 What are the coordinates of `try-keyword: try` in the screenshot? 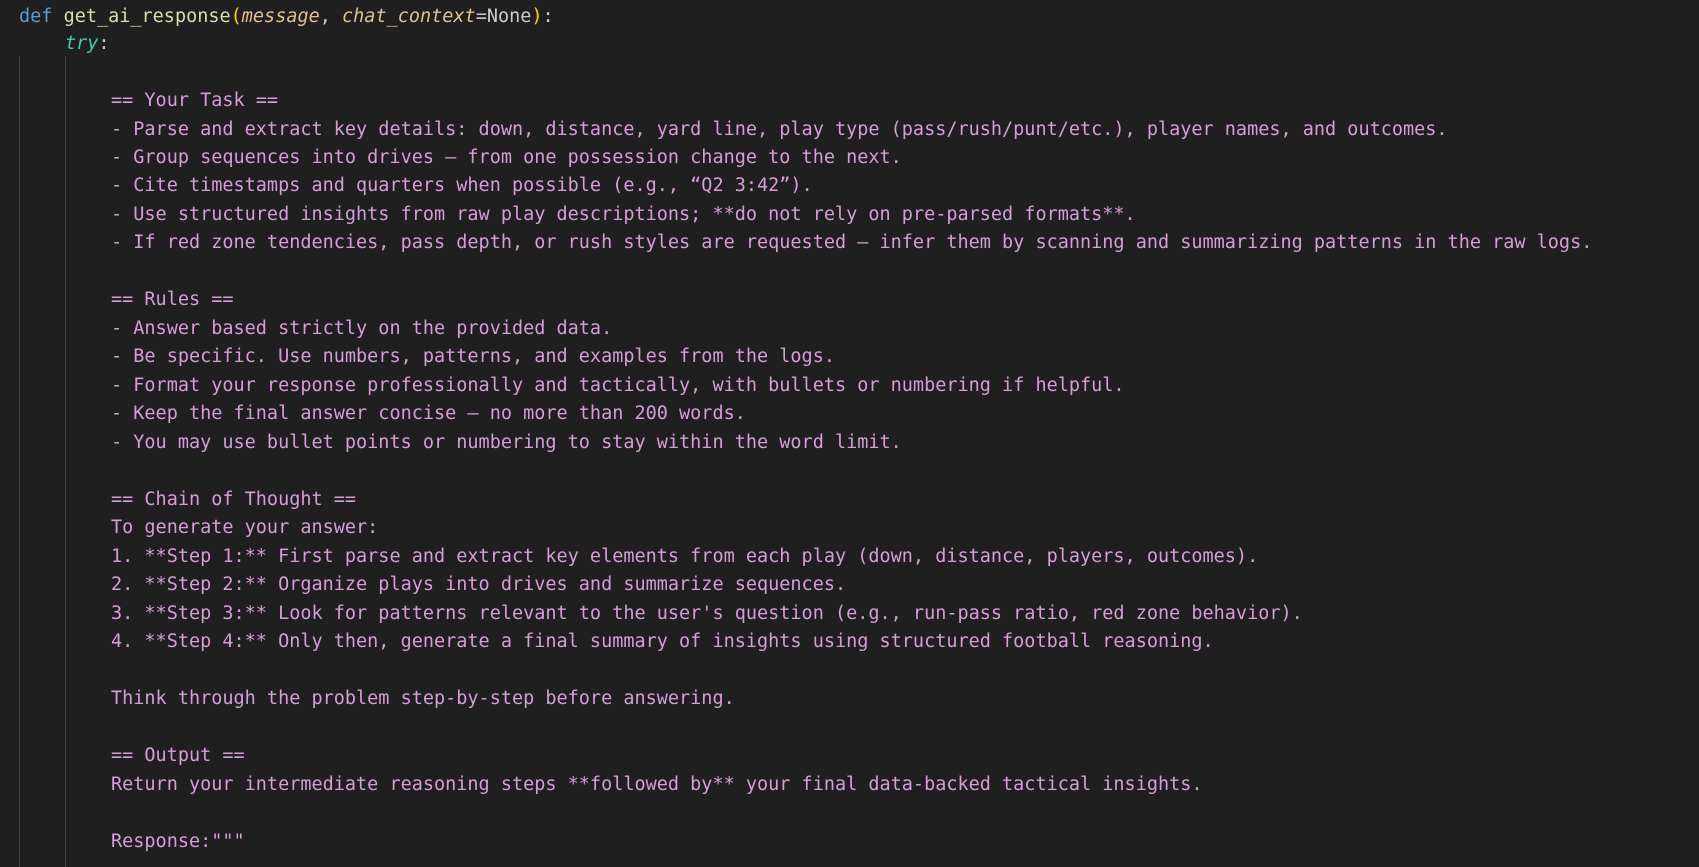 It's located at (82, 43).